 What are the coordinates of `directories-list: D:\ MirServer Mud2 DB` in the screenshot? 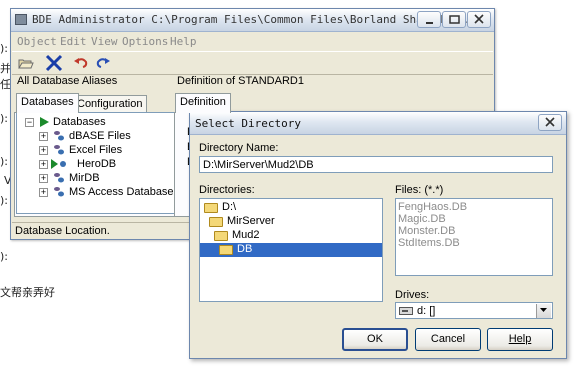 It's located at (291, 250).